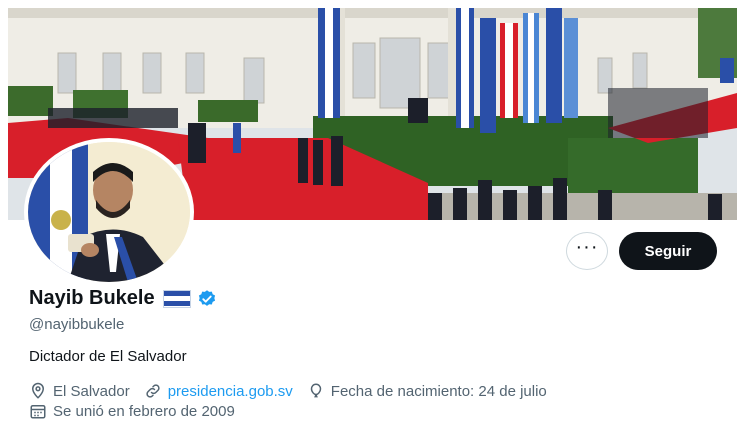 This screenshot has height=427, width=747. What do you see at coordinates (144, 411) in the screenshot?
I see `joined-text: Se unió en febrero de 2009` at bounding box center [144, 411].